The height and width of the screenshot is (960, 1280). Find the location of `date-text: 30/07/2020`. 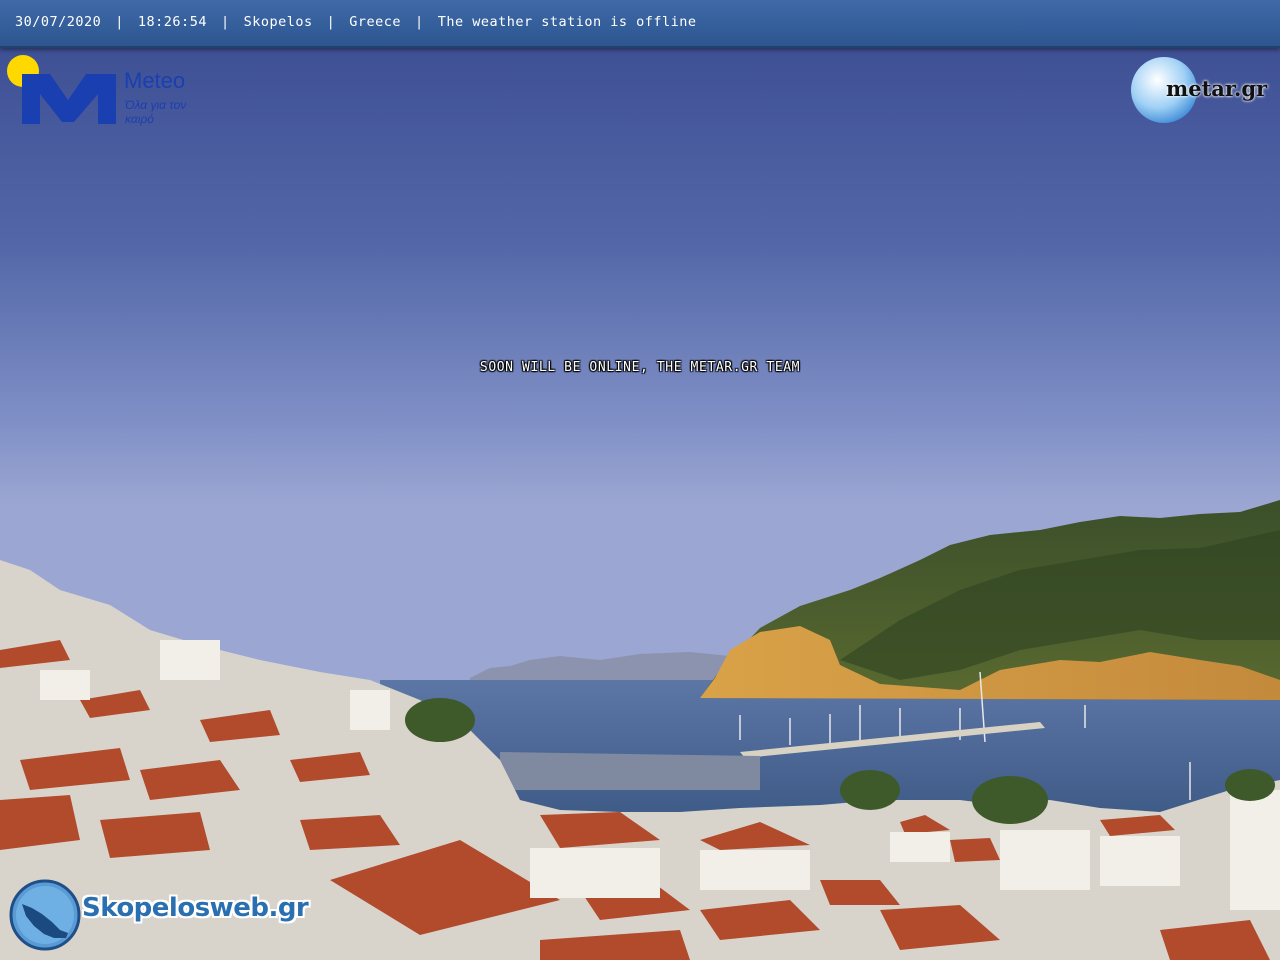

date-text: 30/07/2020 is located at coordinates (58, 22).